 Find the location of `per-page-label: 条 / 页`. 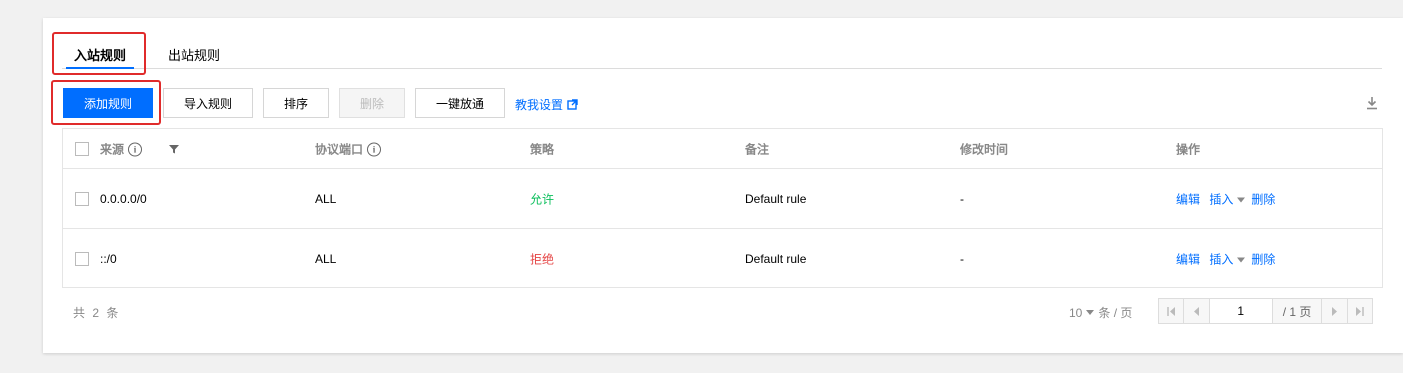

per-page-label: 条 / 页 is located at coordinates (1115, 313).